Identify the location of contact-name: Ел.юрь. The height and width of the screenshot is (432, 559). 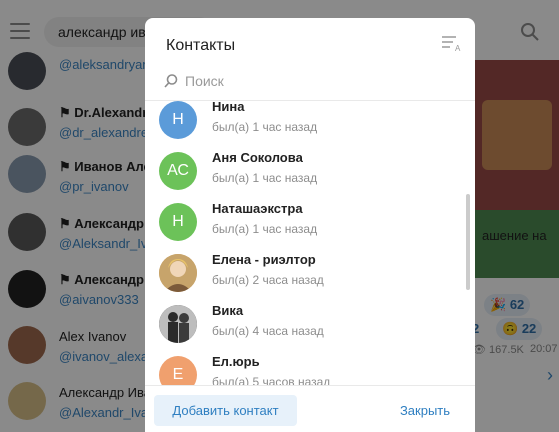
(236, 361).